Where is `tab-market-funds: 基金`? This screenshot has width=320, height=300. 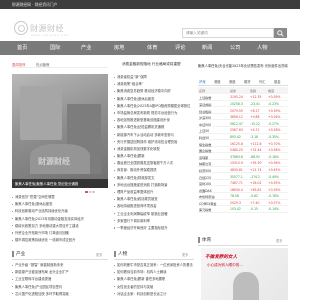 tab-market-funds: 基金 is located at coordinates (277, 81).